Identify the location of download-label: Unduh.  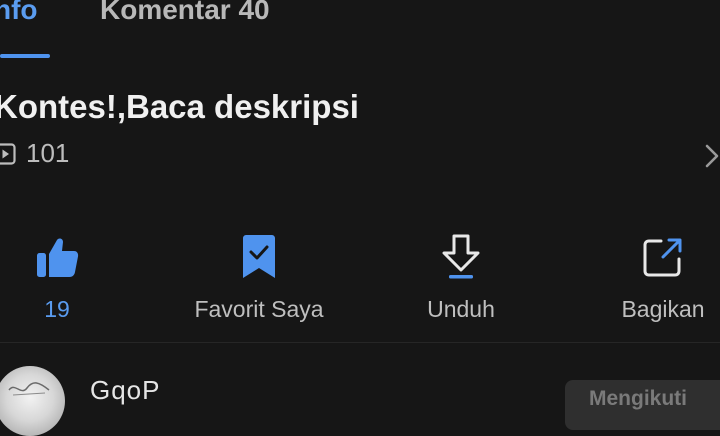
(461, 309).